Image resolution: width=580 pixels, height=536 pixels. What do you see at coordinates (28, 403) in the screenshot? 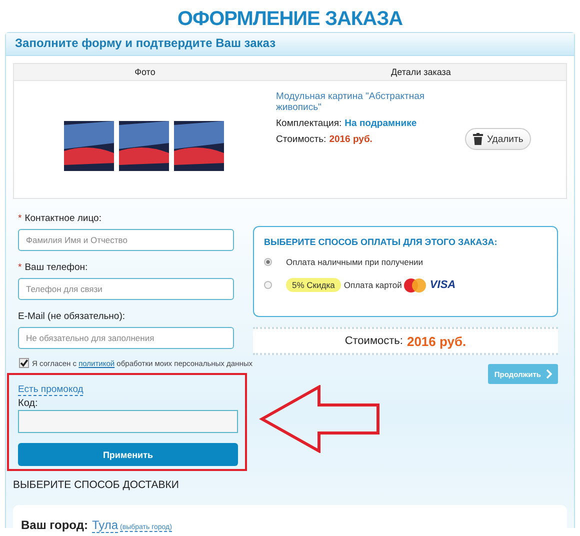
I see `code-label: Код:` at bounding box center [28, 403].